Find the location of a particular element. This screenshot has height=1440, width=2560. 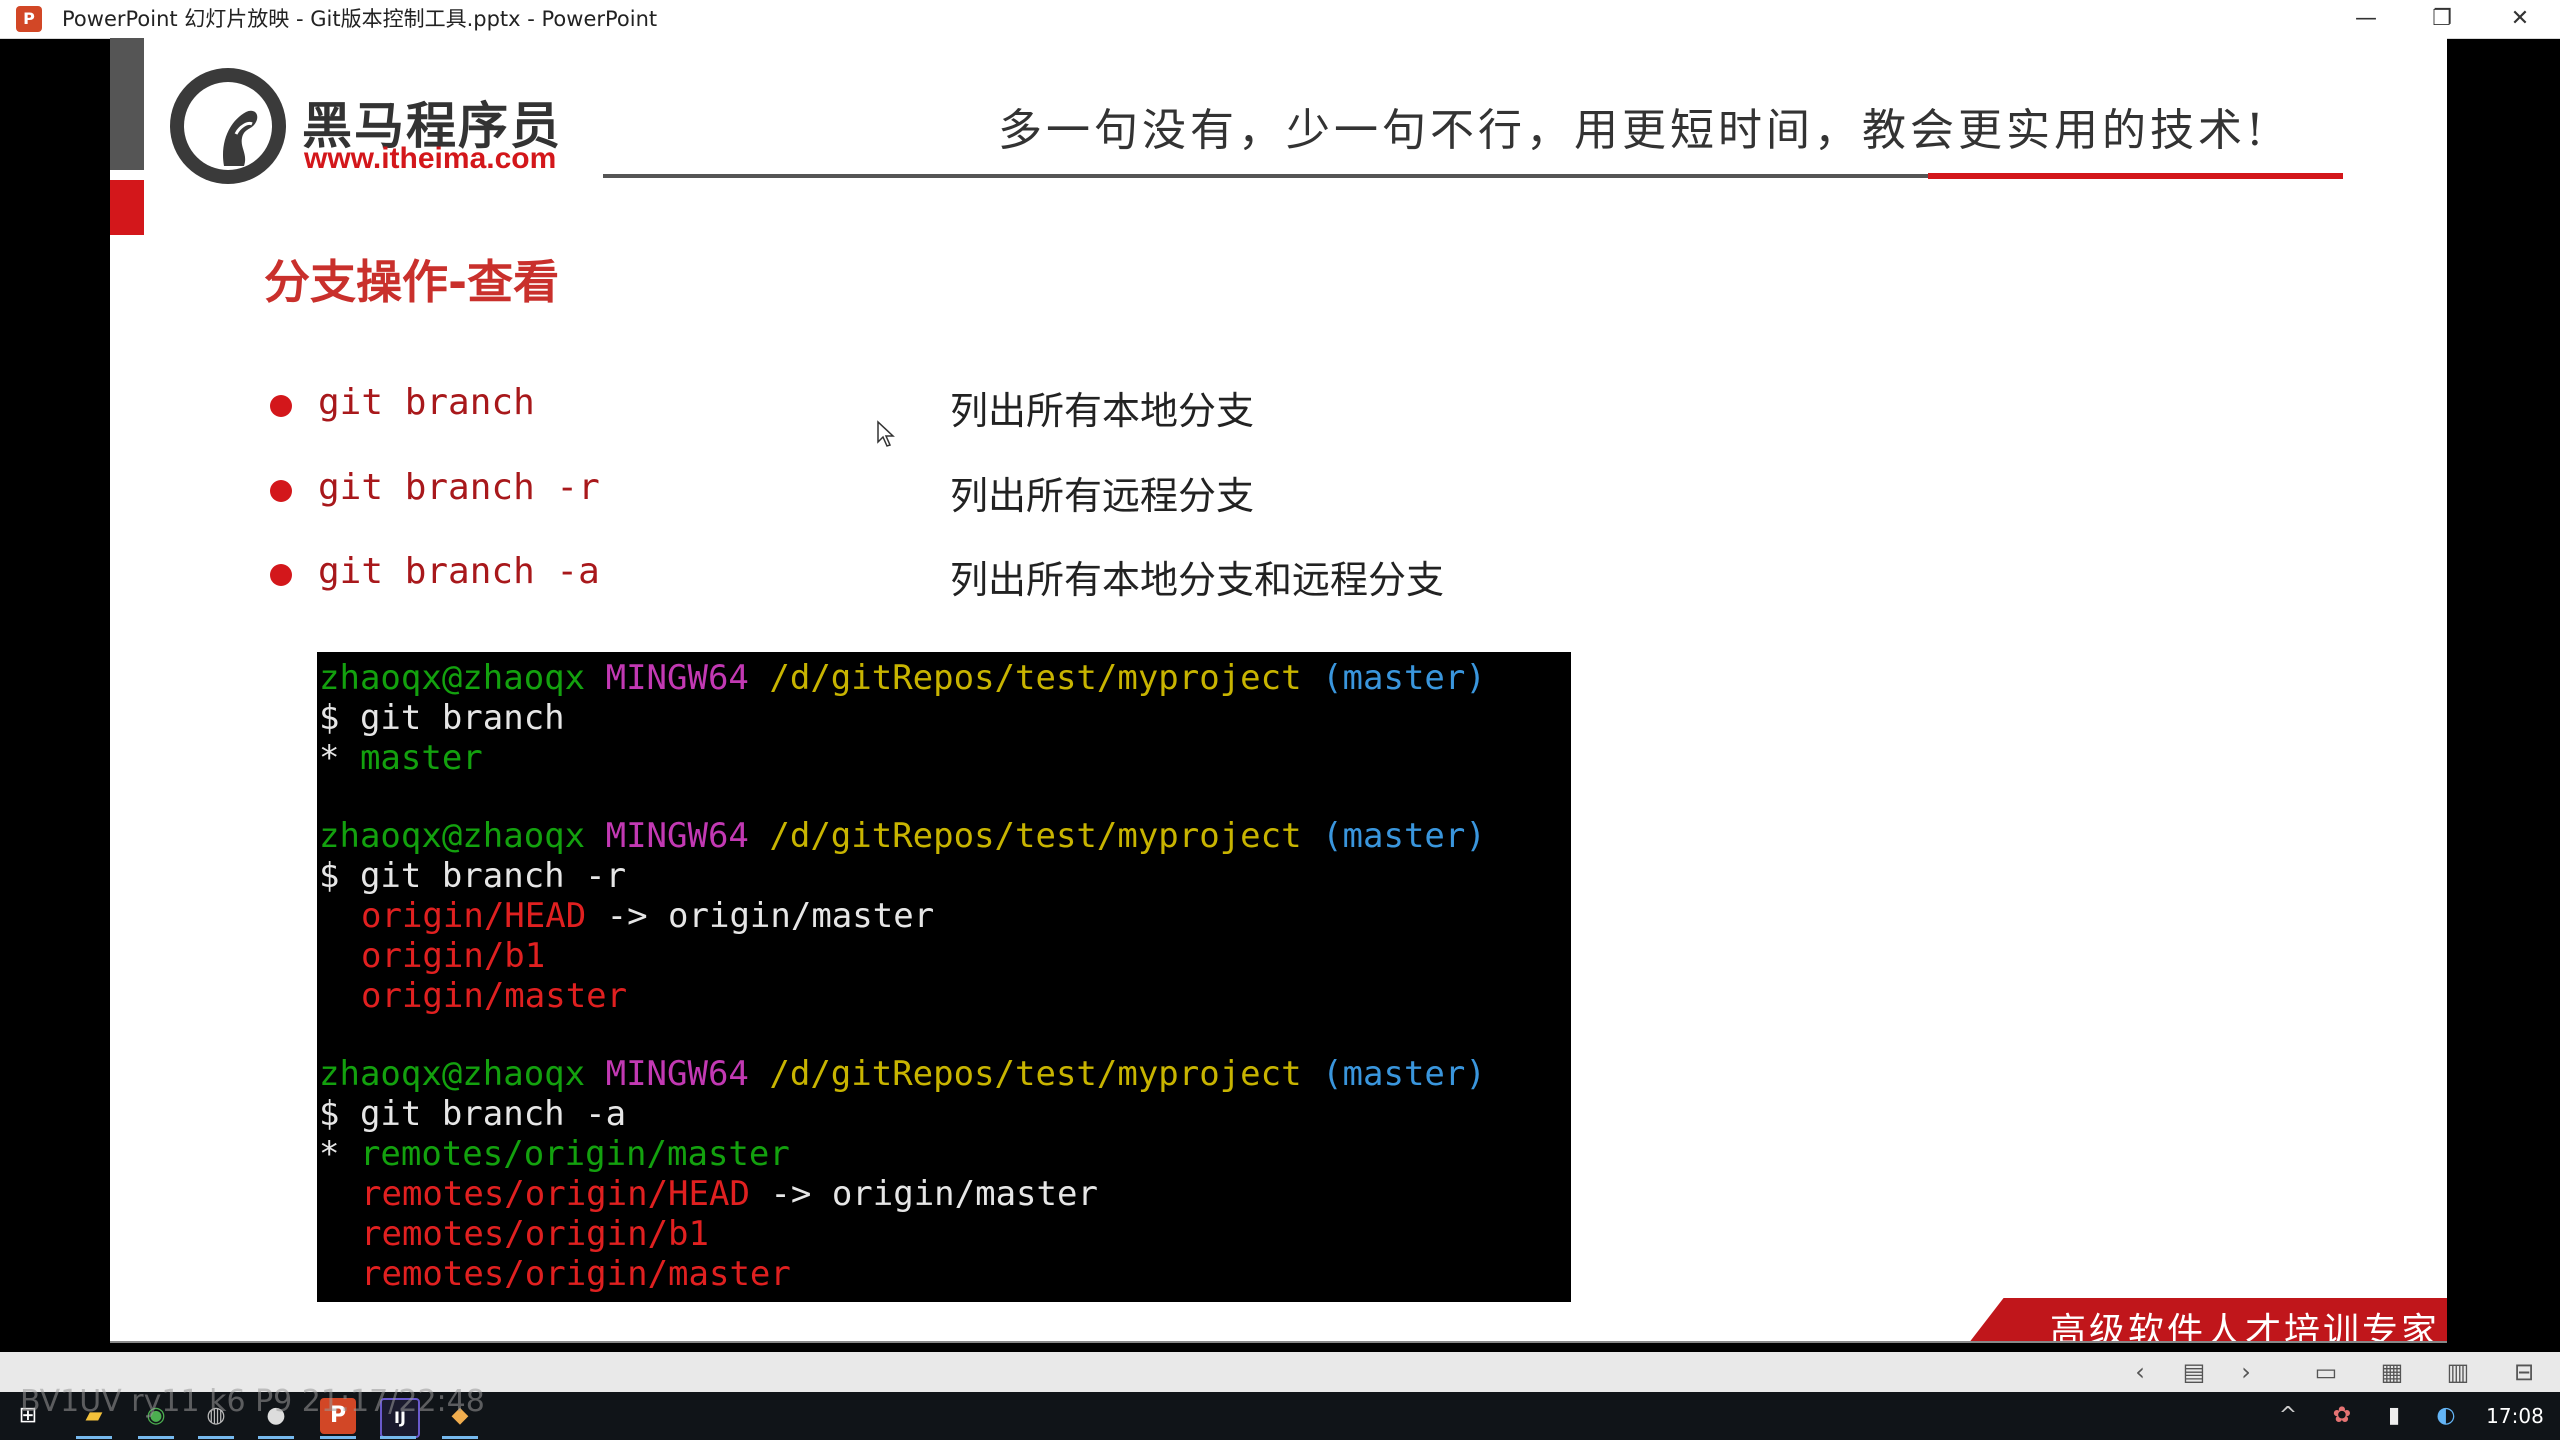

tray-bookmark-icon: ▮ is located at coordinates (2394, 1416).